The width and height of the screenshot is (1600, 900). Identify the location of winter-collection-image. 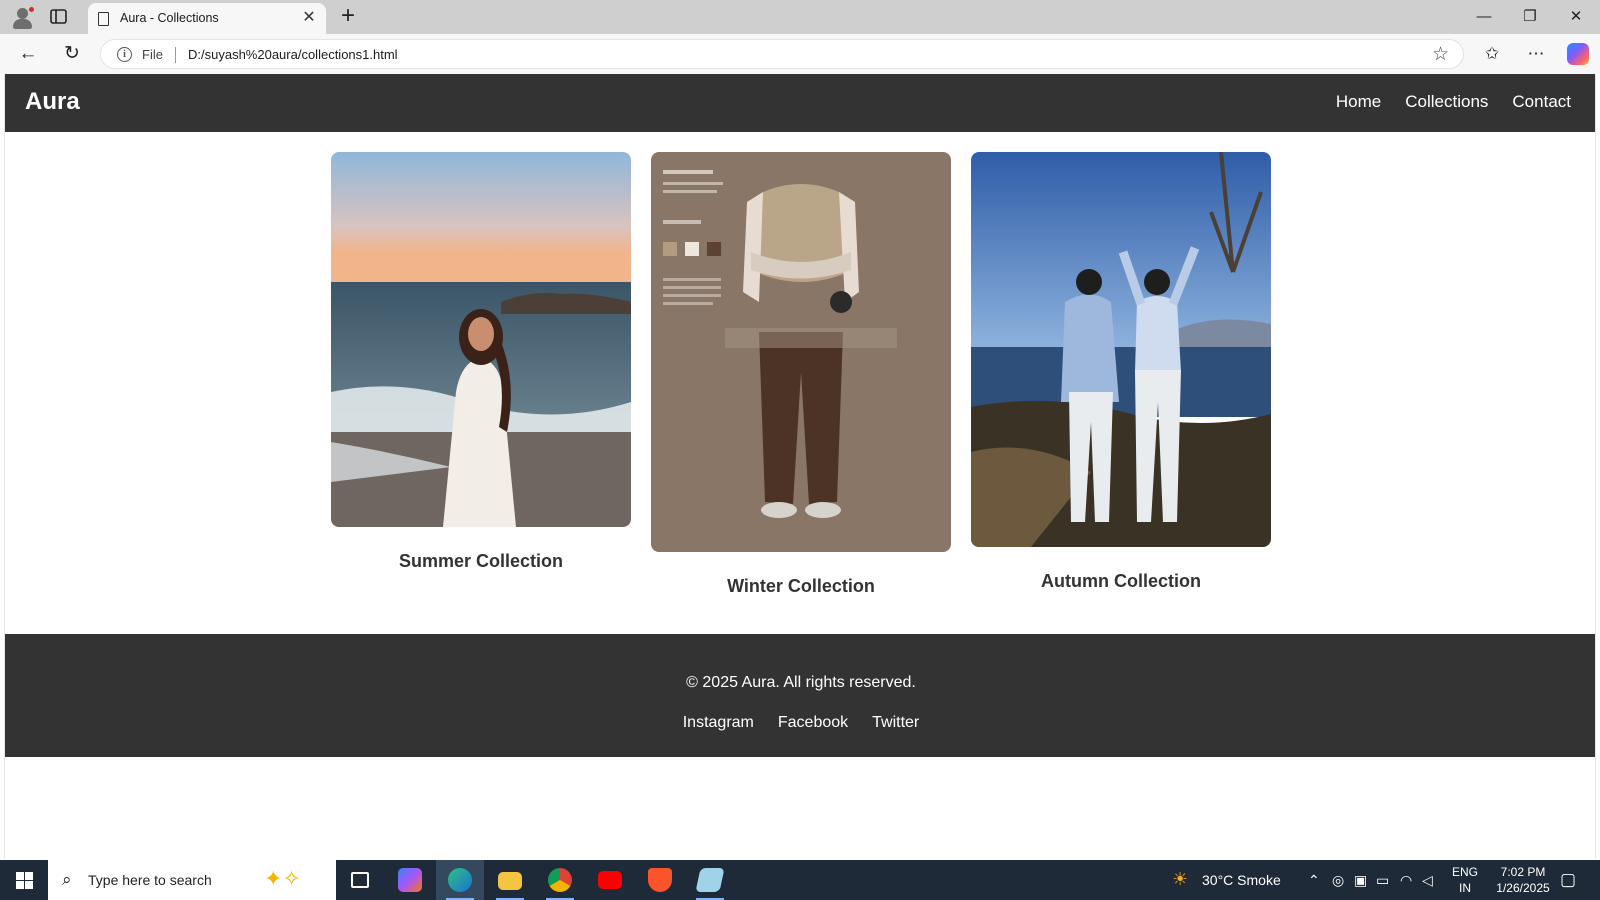
(801, 352).